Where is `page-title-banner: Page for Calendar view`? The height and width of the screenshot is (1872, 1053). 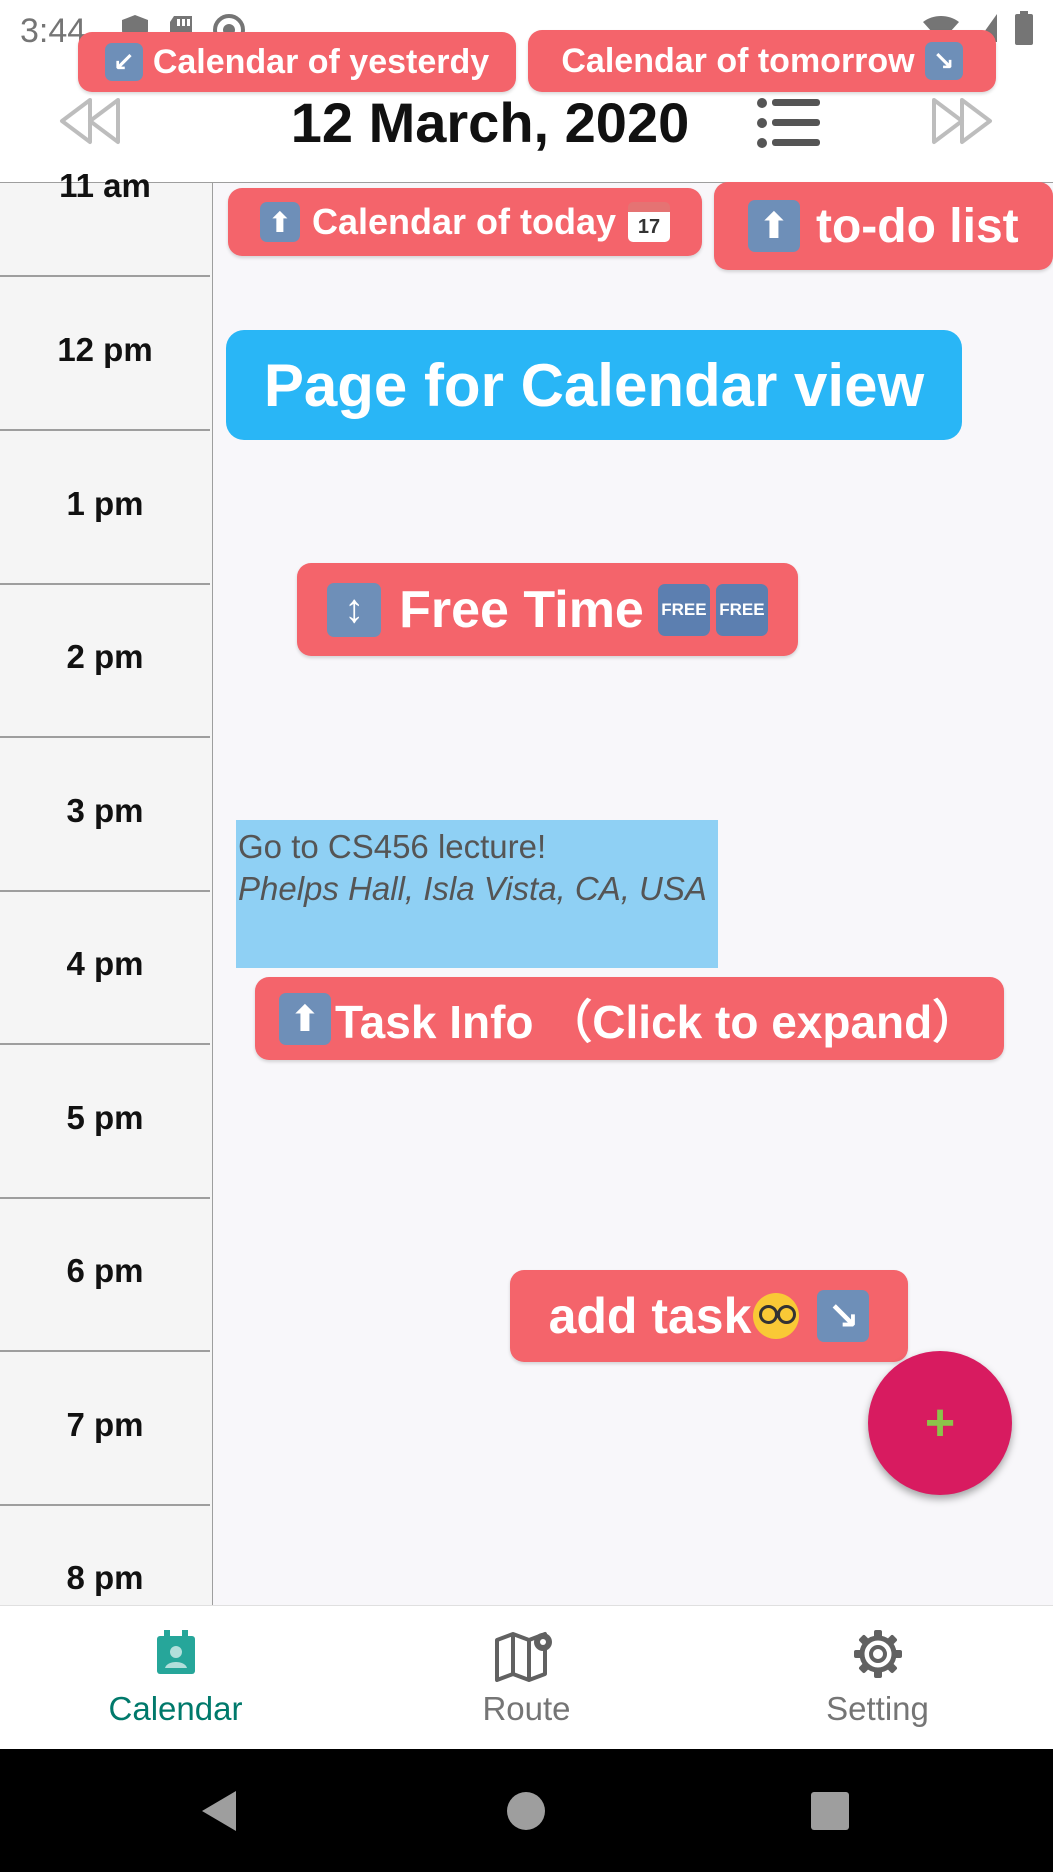 page-title-banner: Page for Calendar view is located at coordinates (594, 385).